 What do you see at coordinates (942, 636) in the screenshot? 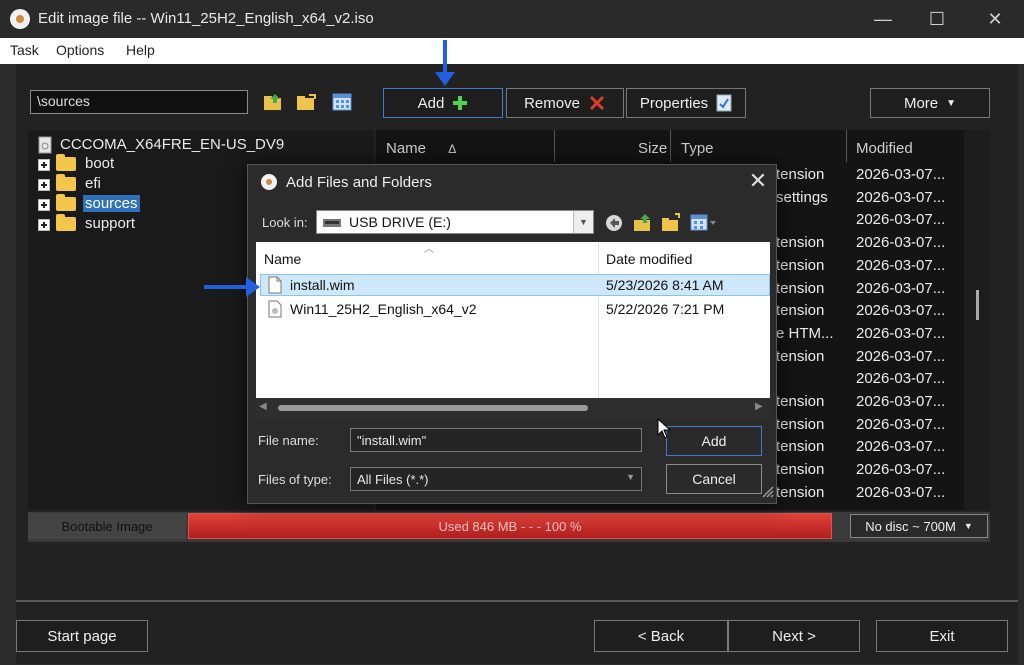
I see `exit-button: Exit` at bounding box center [942, 636].